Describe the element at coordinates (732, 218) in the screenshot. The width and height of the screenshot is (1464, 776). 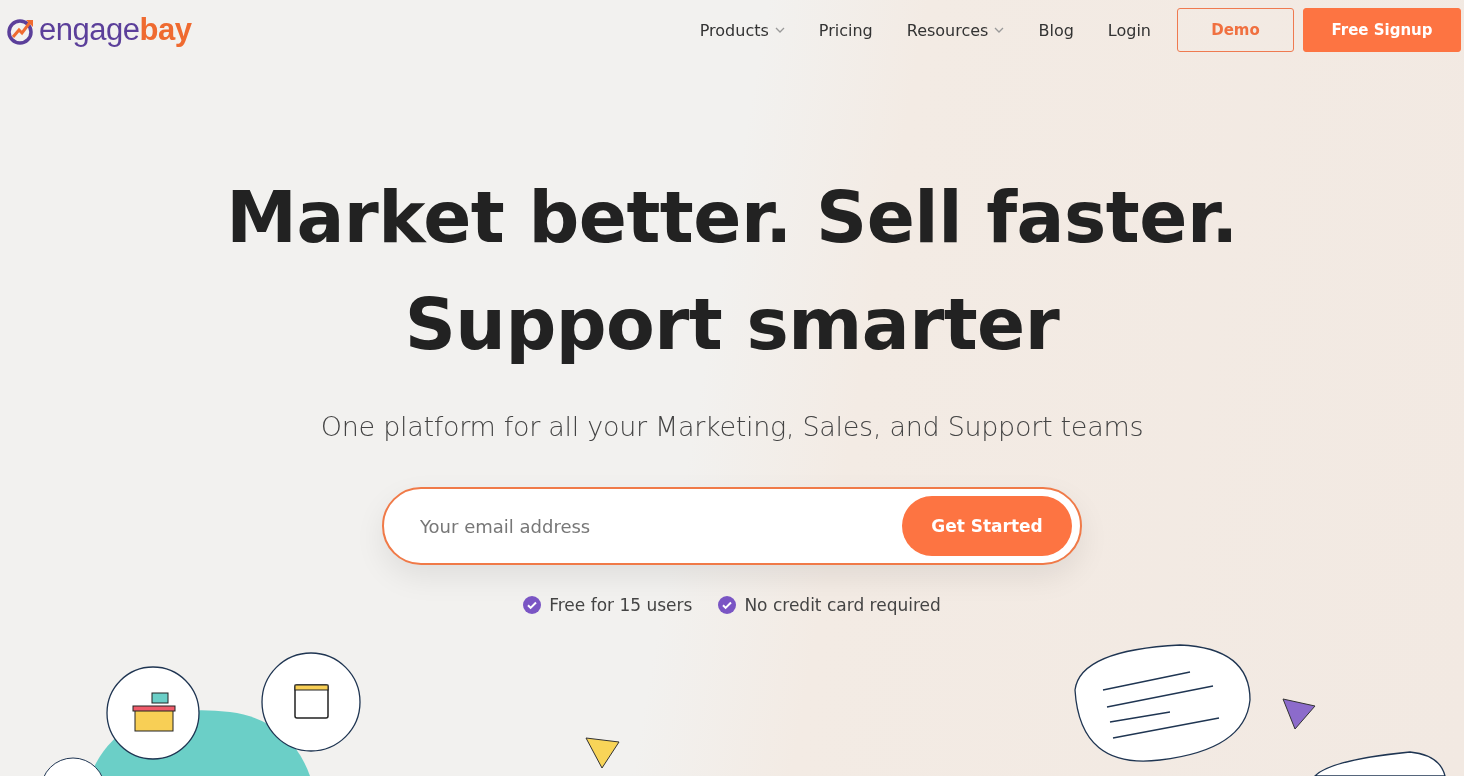
I see `headline: Market better. Sell faster.` at that location.